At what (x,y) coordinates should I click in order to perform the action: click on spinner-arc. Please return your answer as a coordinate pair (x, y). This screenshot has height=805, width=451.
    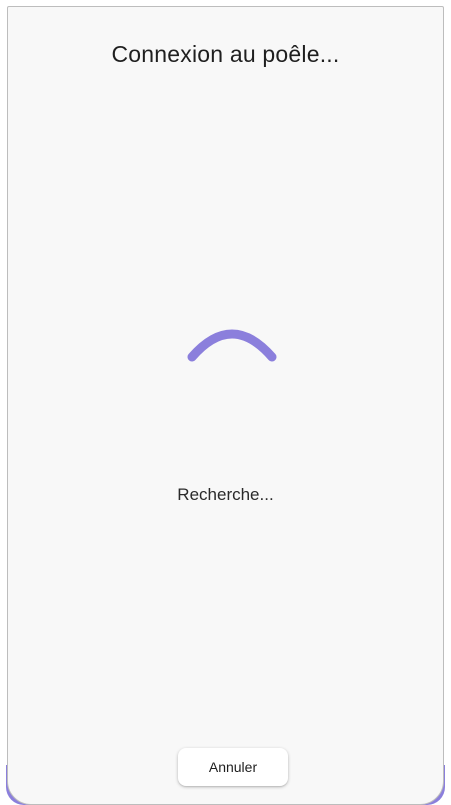
    Looking at the image, I should click on (232, 345).